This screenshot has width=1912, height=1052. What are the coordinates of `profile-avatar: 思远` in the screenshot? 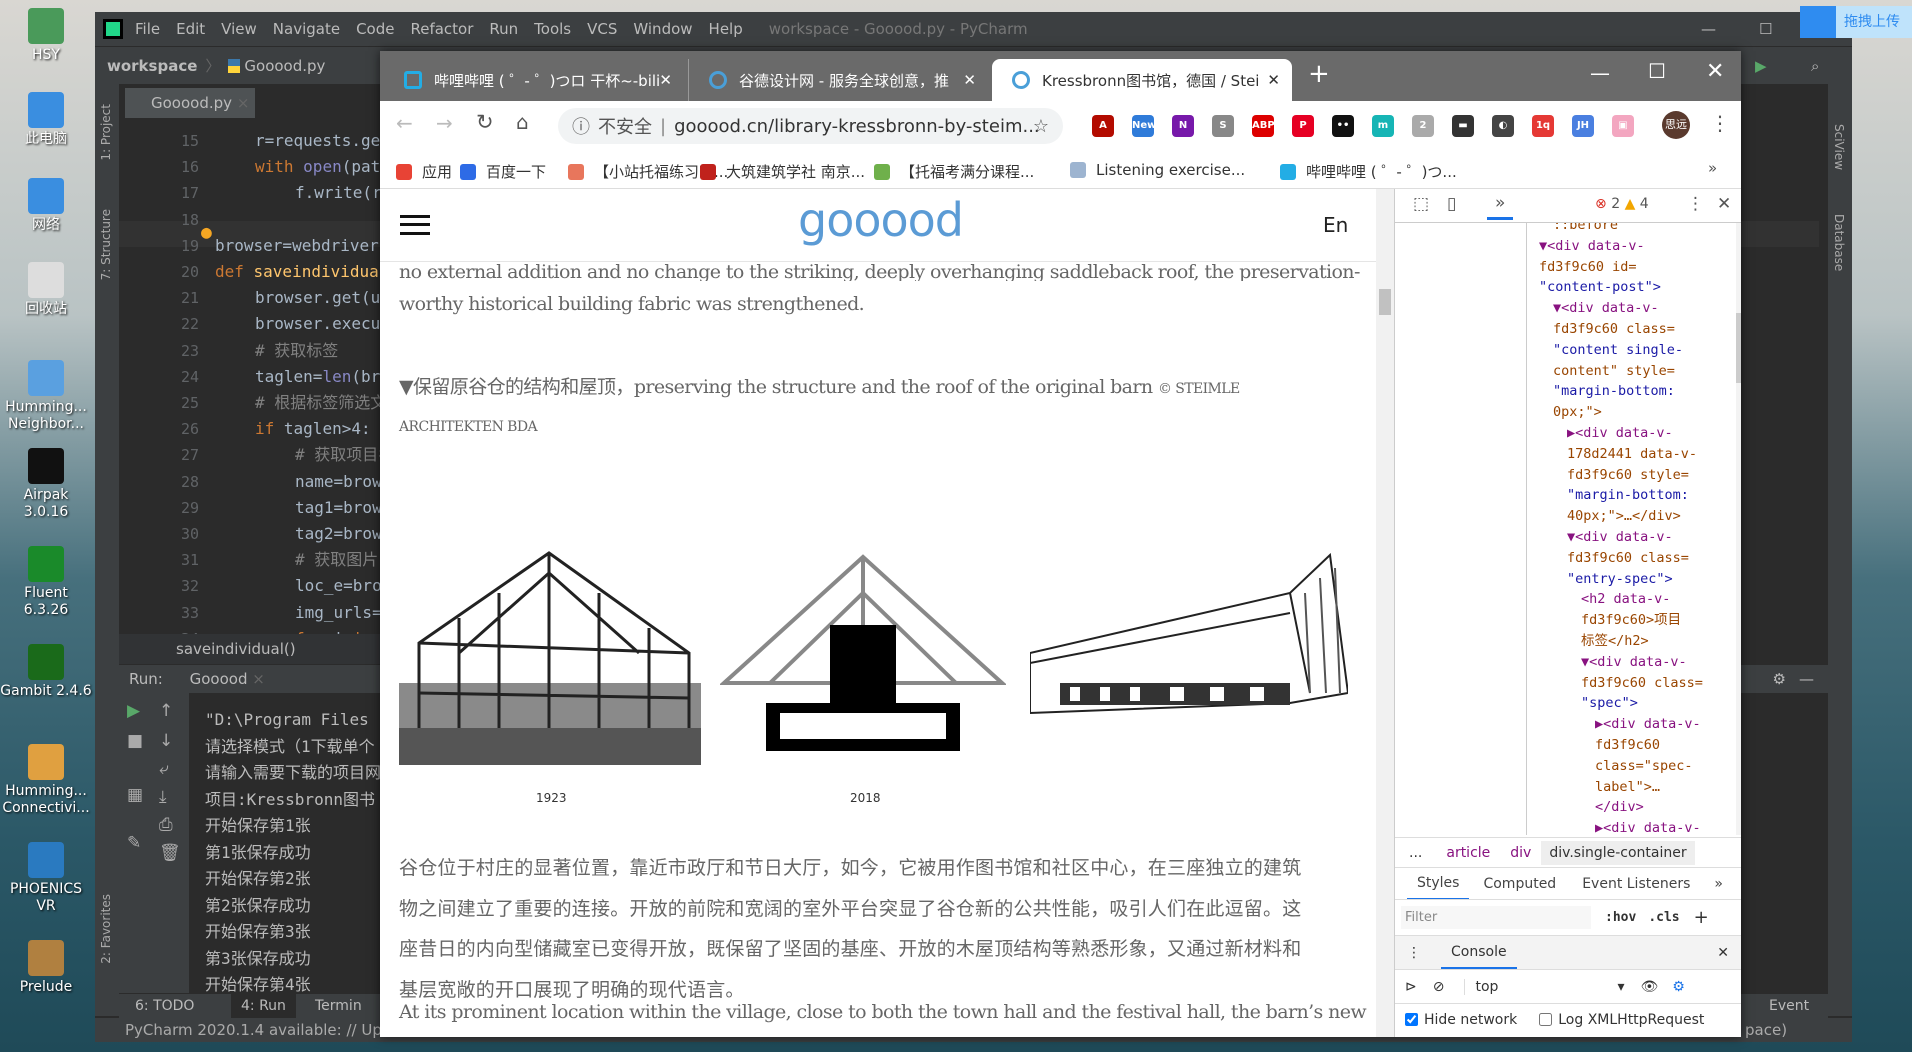 It's located at (1676, 125).